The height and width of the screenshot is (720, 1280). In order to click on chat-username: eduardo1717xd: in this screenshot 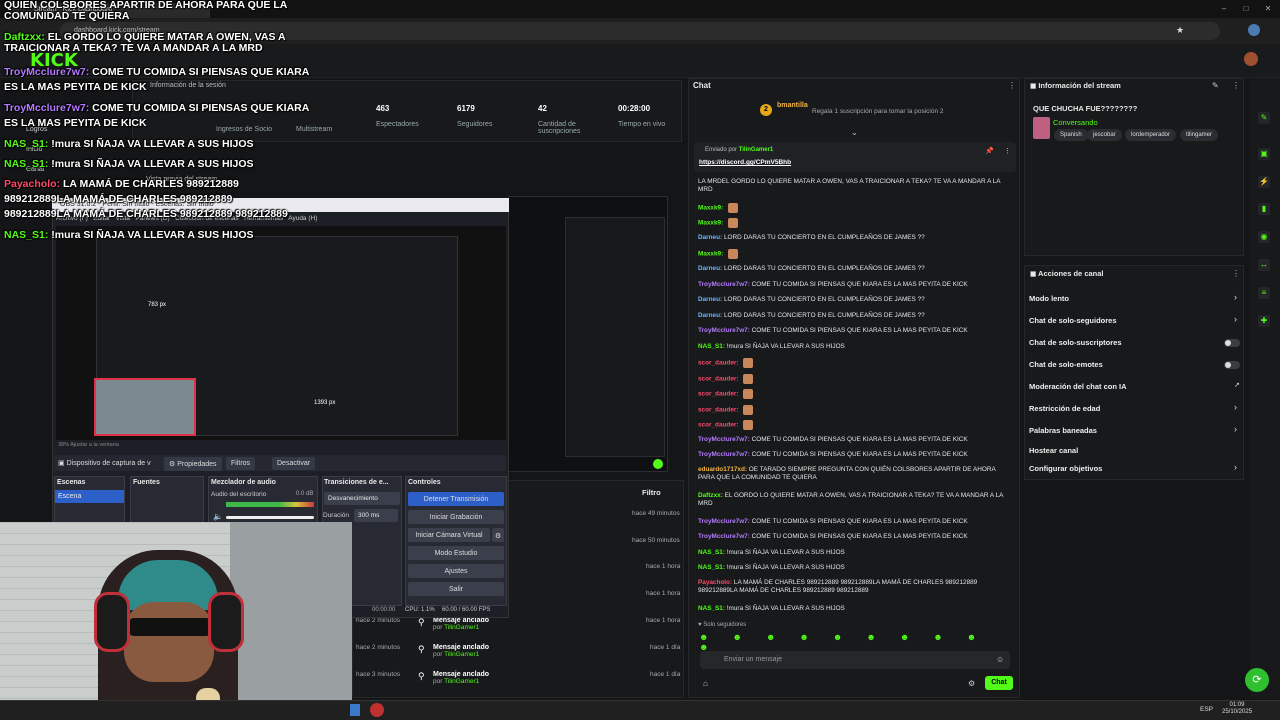, I will do `click(722, 469)`.